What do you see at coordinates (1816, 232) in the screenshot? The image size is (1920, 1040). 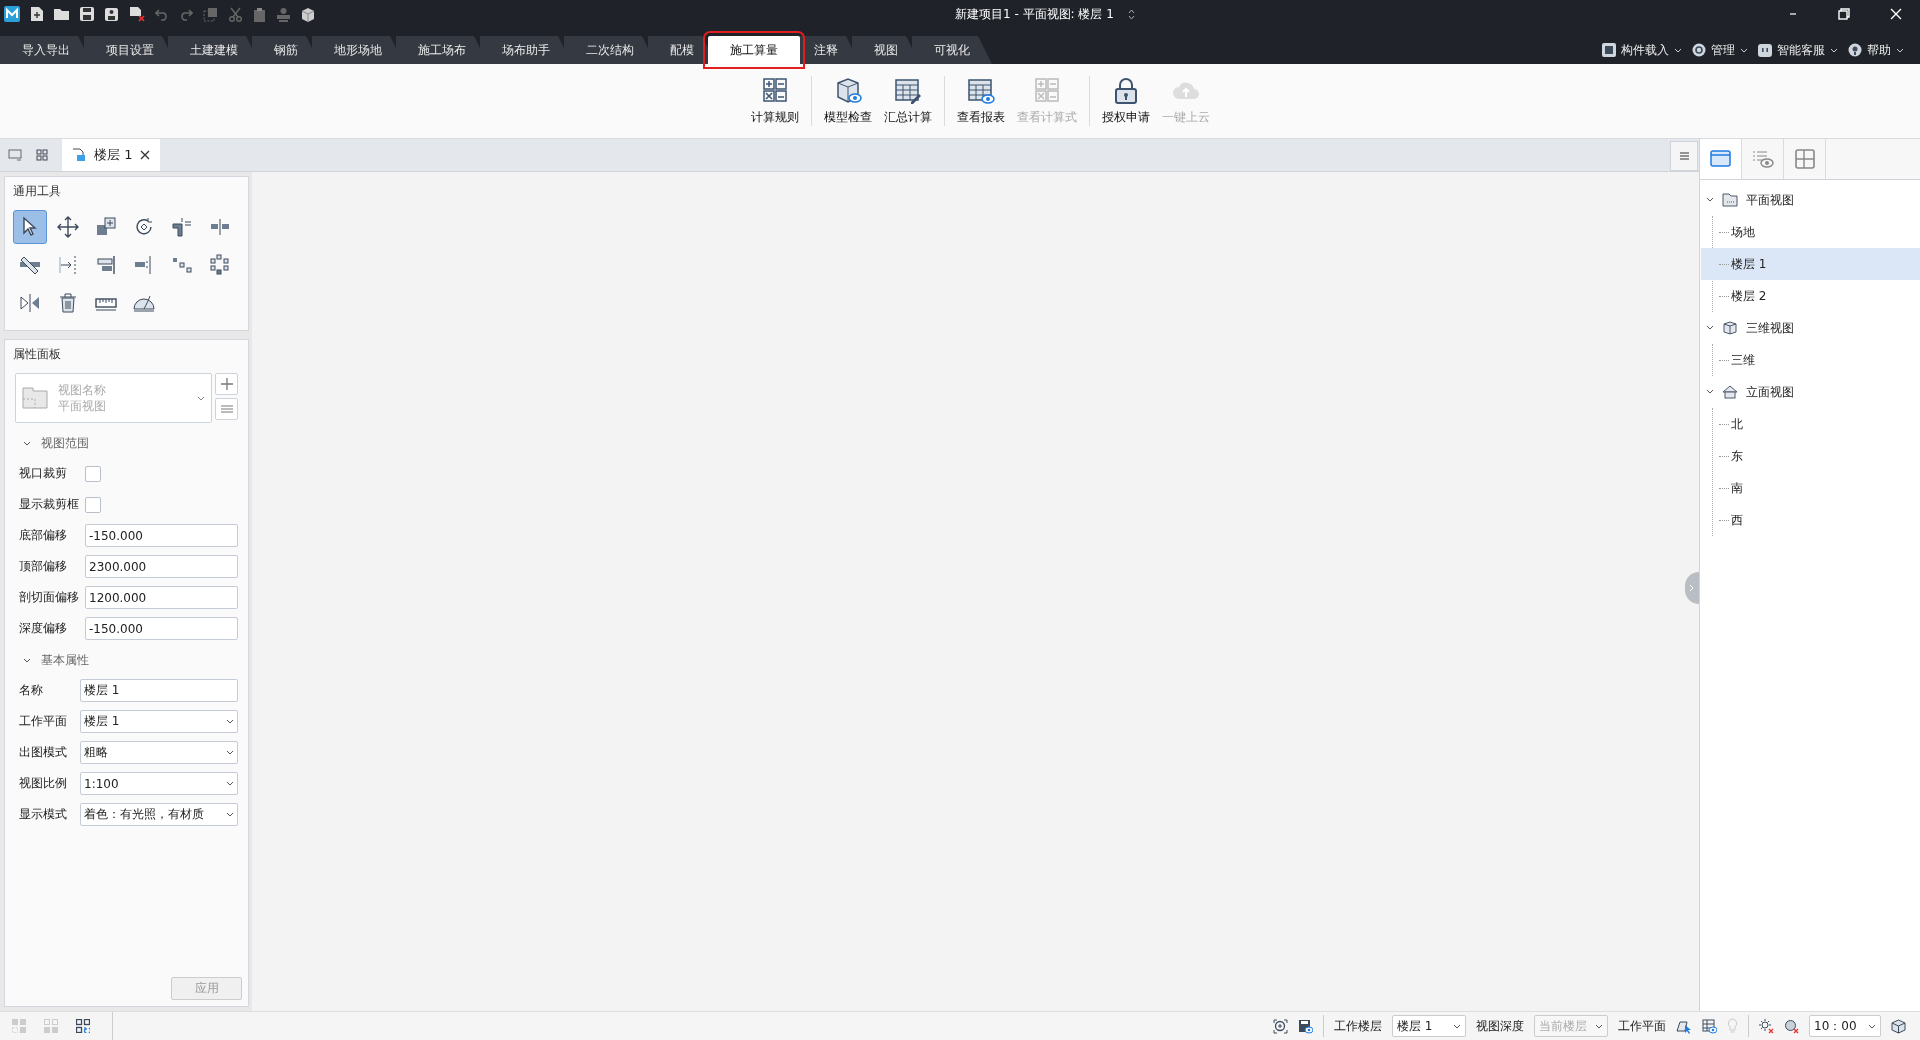 I see `tree-item: 场地` at bounding box center [1816, 232].